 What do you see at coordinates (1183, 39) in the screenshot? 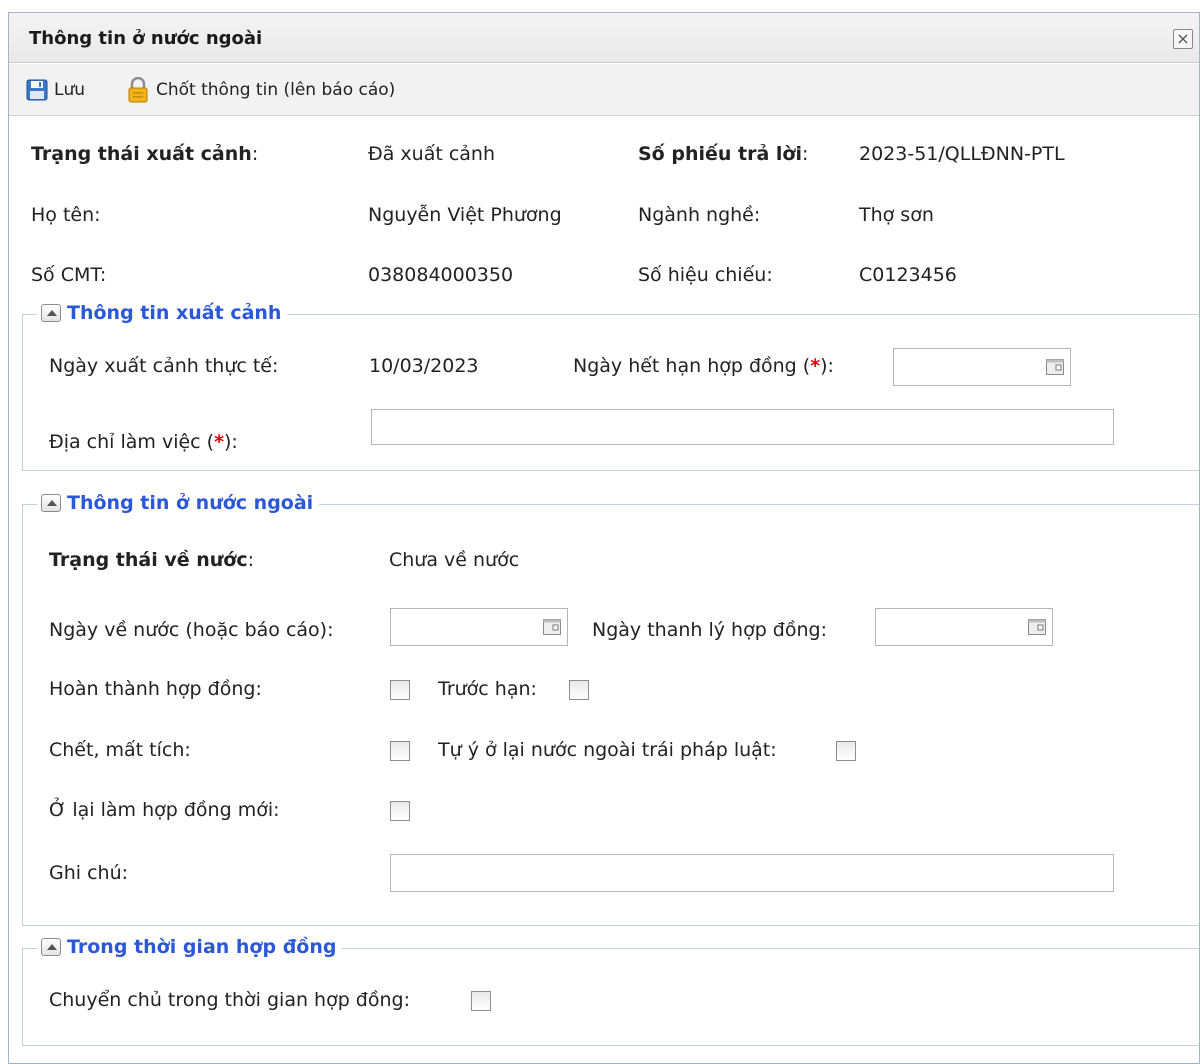
I see `close-icon: ×` at bounding box center [1183, 39].